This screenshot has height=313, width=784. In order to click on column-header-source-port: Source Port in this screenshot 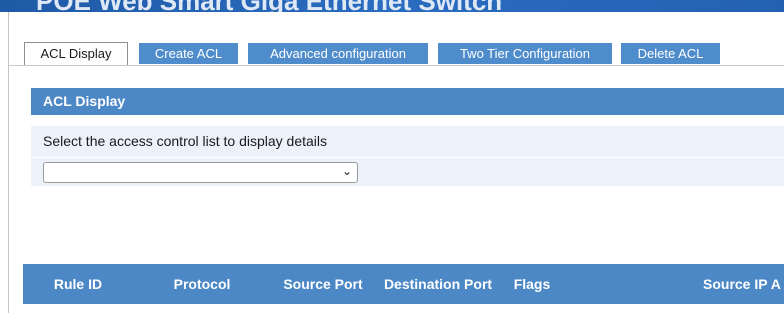, I will do `click(323, 284)`.